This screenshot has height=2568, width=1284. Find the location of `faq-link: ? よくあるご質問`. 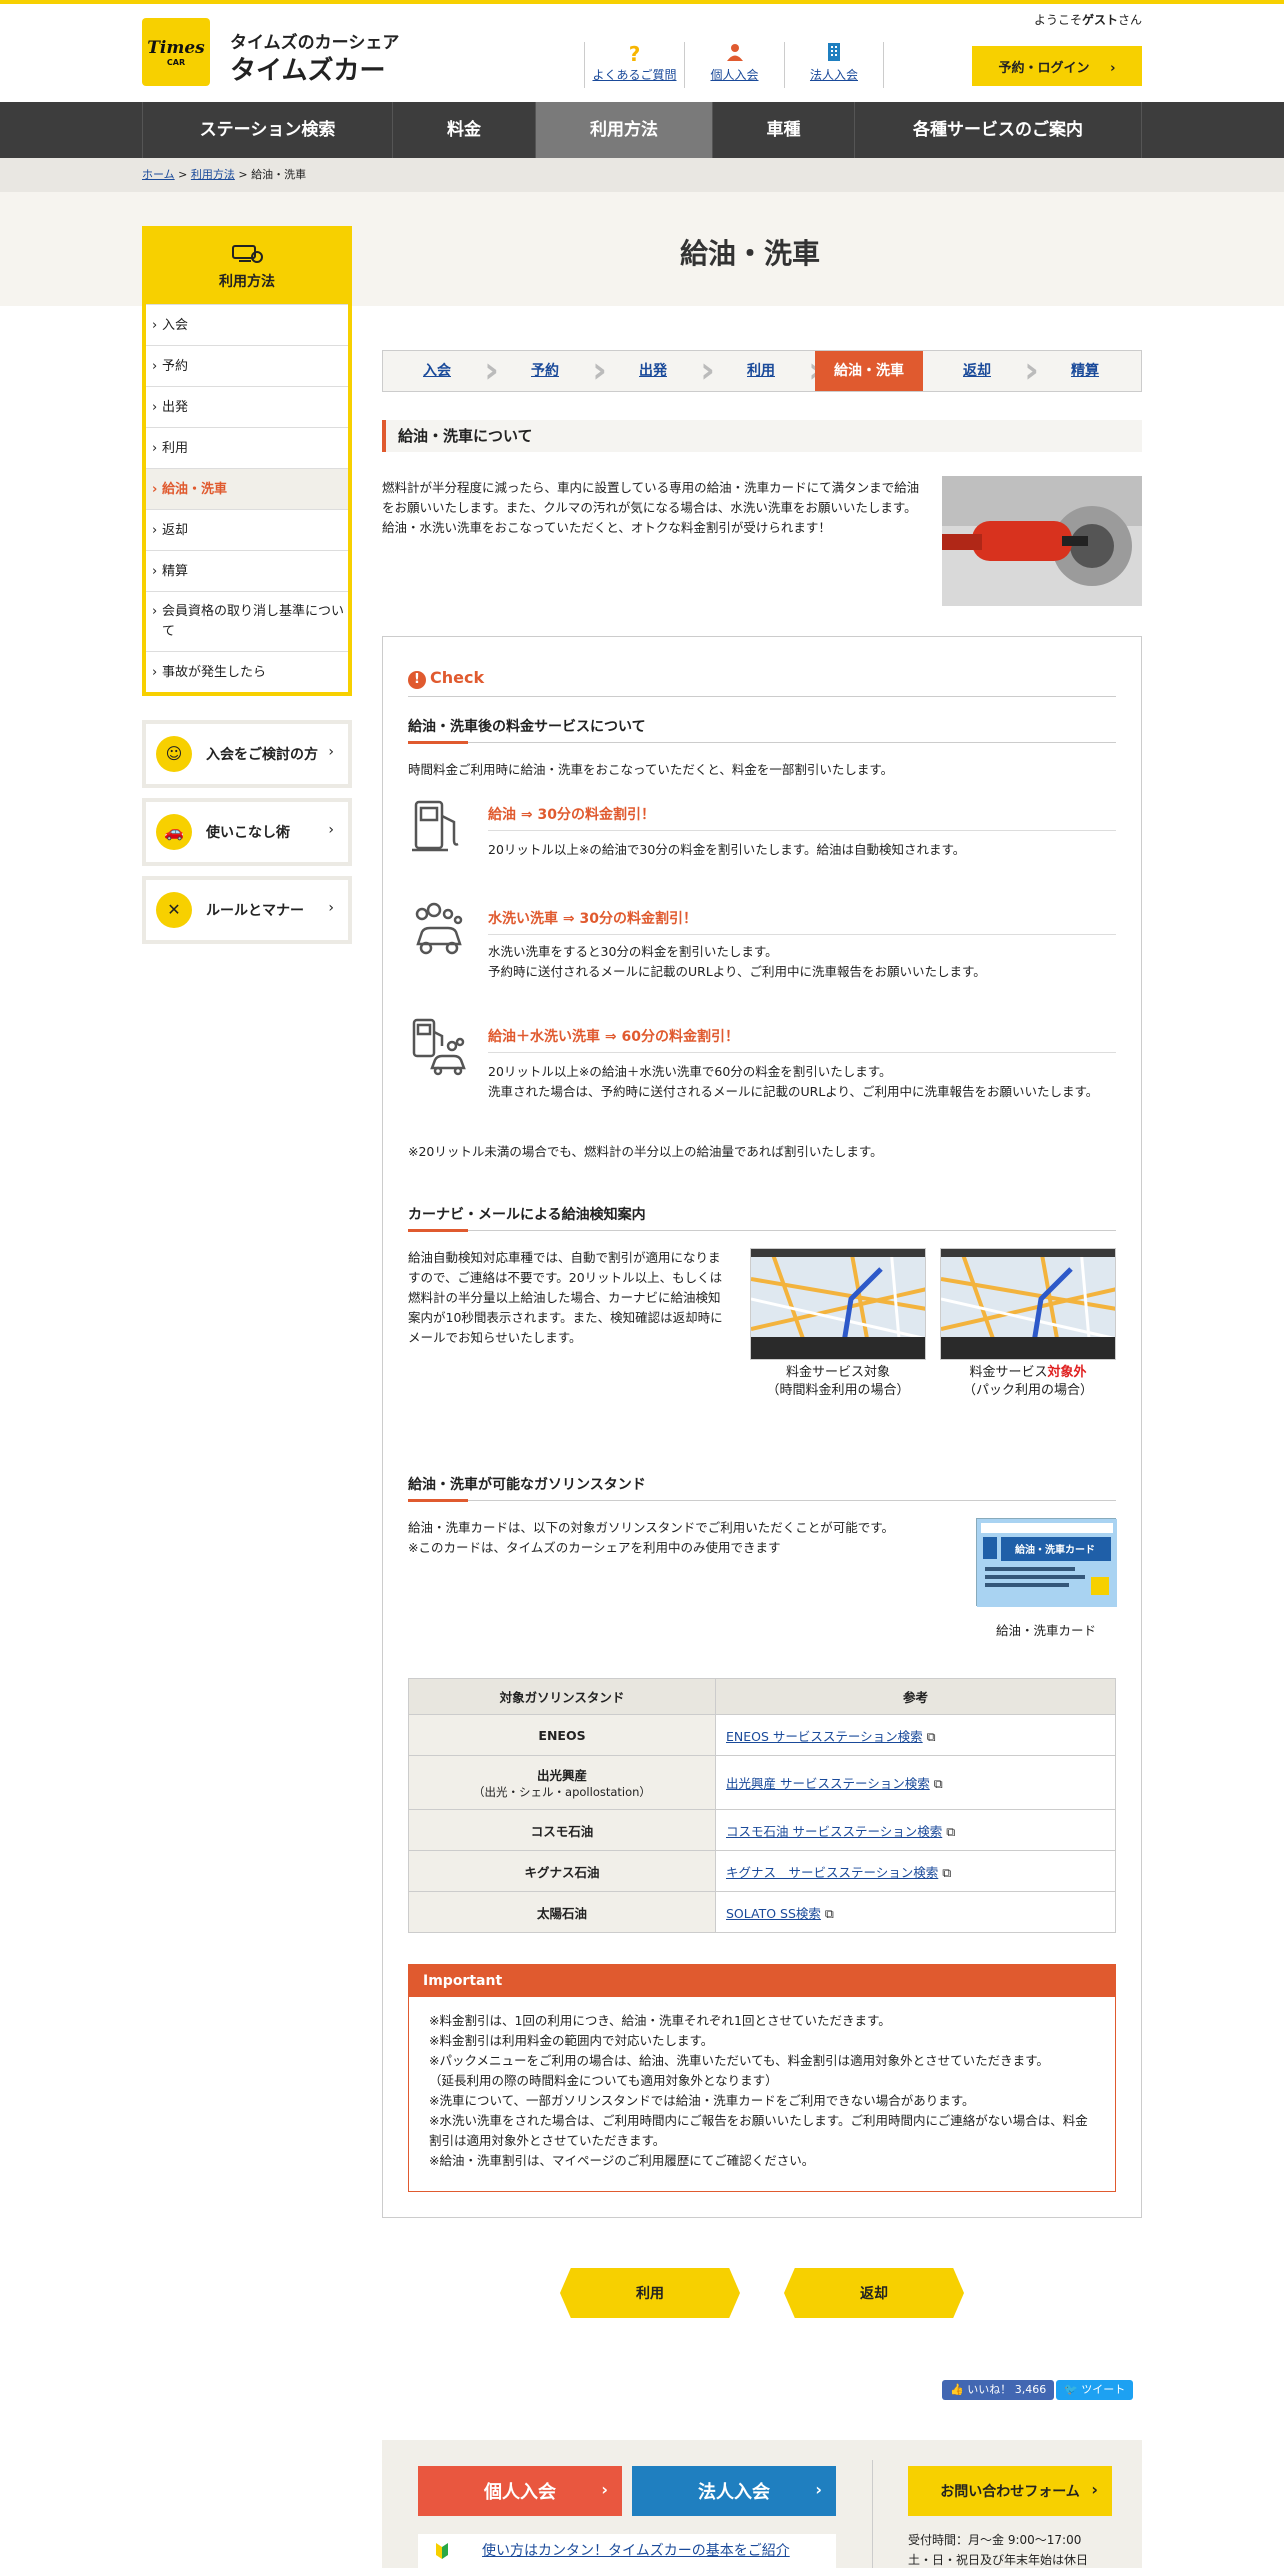

faq-link: ? よくあるご質問 is located at coordinates (634, 65).